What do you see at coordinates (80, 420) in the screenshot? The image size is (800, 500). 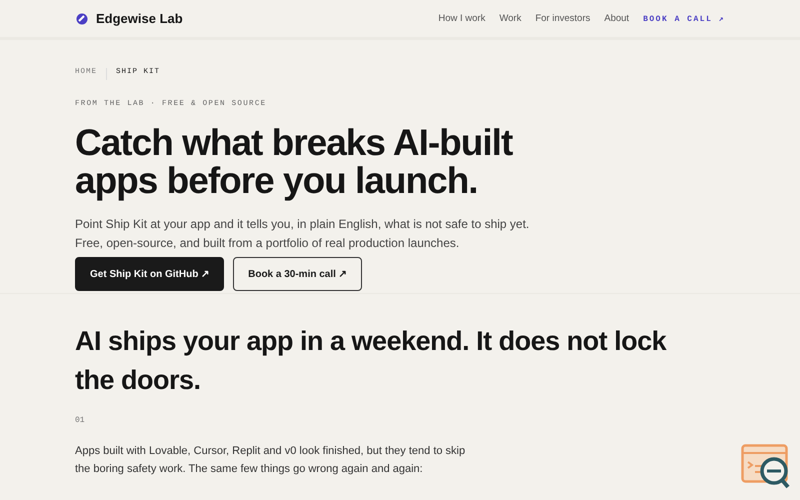 I see `section-number: 01` at bounding box center [80, 420].